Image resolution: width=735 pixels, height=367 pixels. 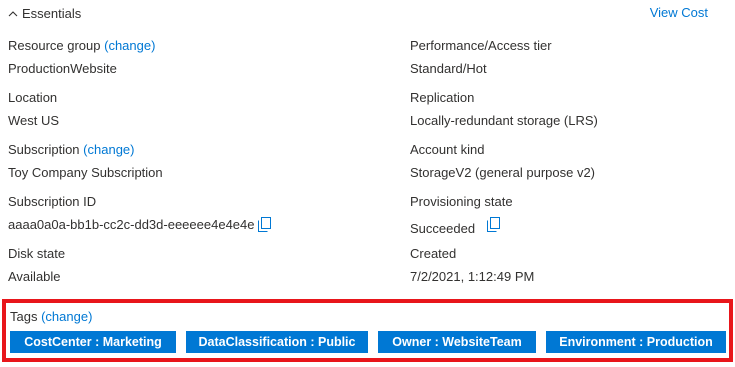 What do you see at coordinates (448, 68) in the screenshot?
I see `performance-tier-value: Standard/Hot` at bounding box center [448, 68].